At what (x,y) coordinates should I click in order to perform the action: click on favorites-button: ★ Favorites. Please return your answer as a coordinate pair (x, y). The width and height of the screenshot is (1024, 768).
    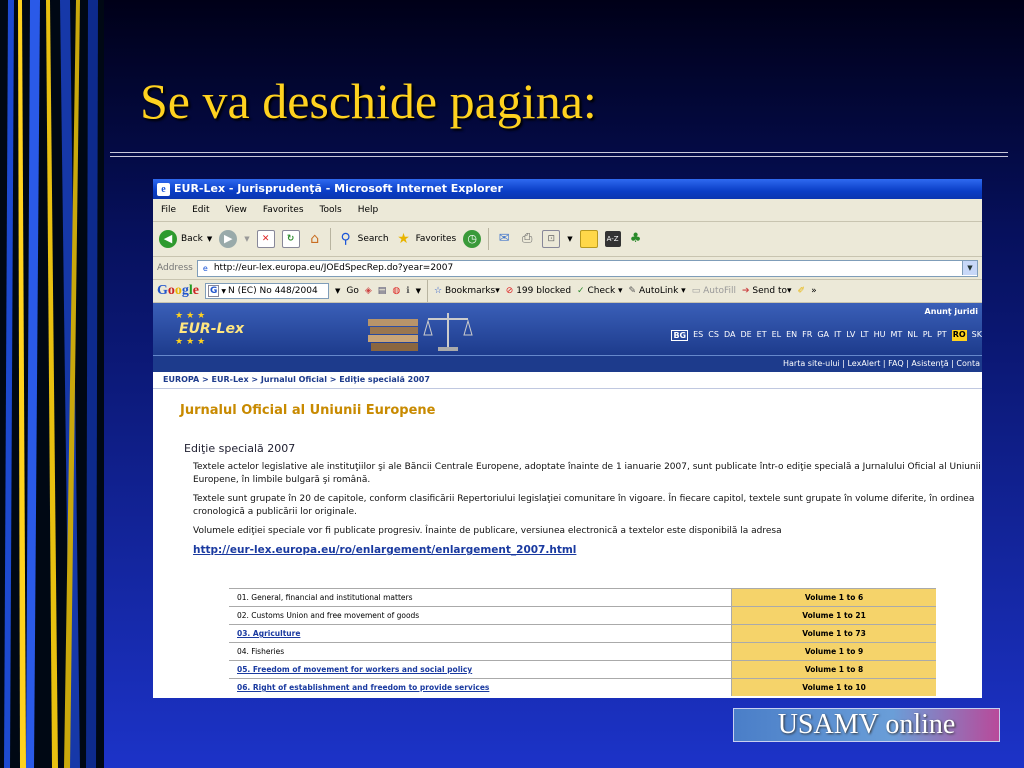
    Looking at the image, I should click on (426, 239).